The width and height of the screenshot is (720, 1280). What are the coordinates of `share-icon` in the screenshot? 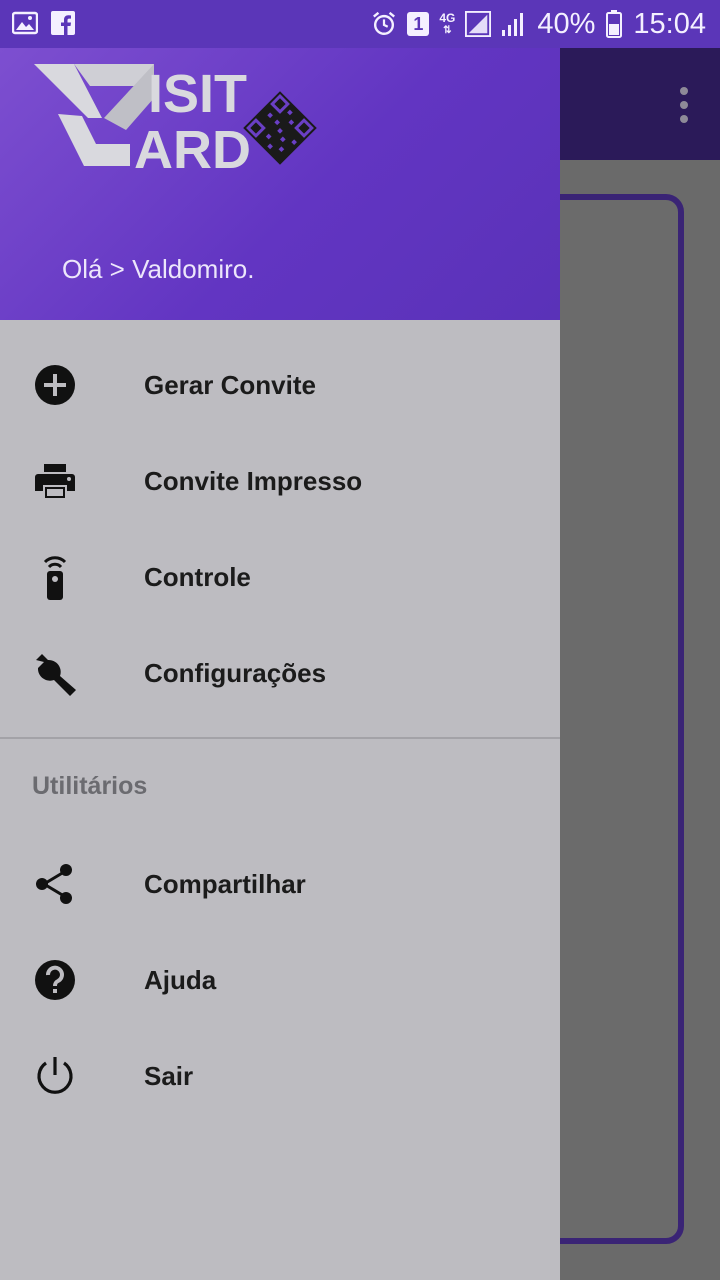 It's located at (54, 884).